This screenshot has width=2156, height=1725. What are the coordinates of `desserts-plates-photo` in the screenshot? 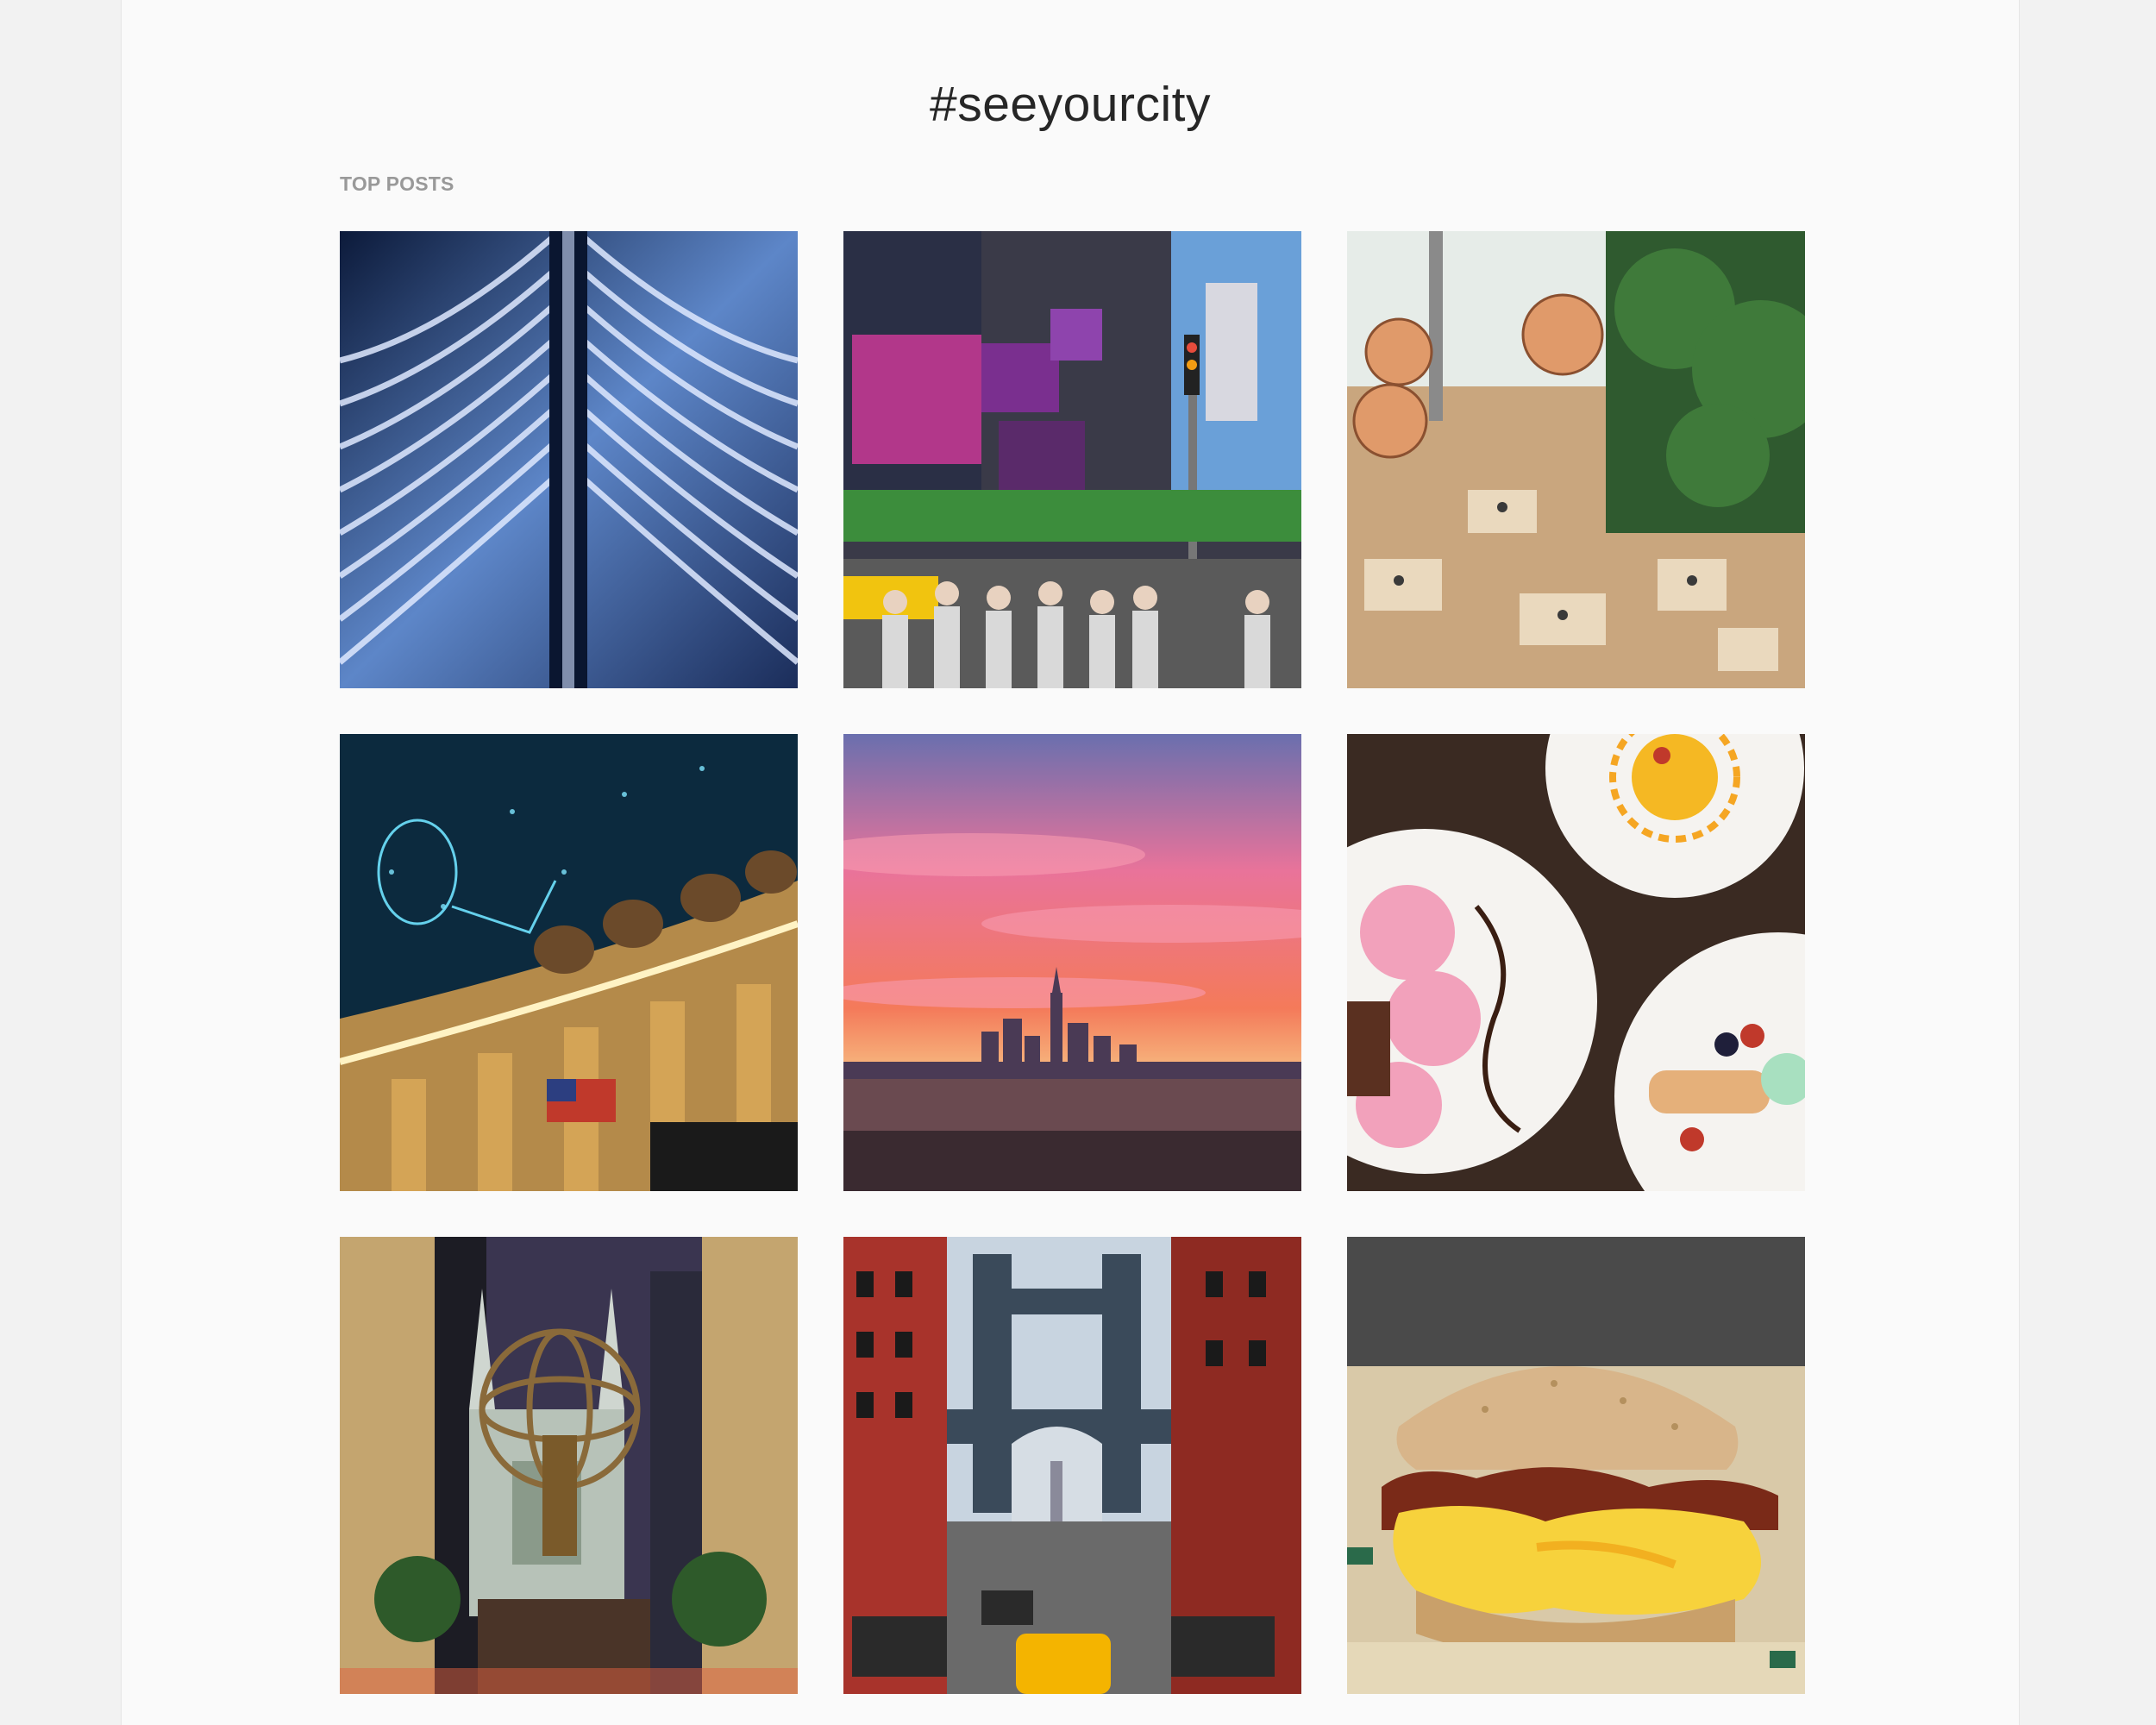 It's located at (1576, 962).